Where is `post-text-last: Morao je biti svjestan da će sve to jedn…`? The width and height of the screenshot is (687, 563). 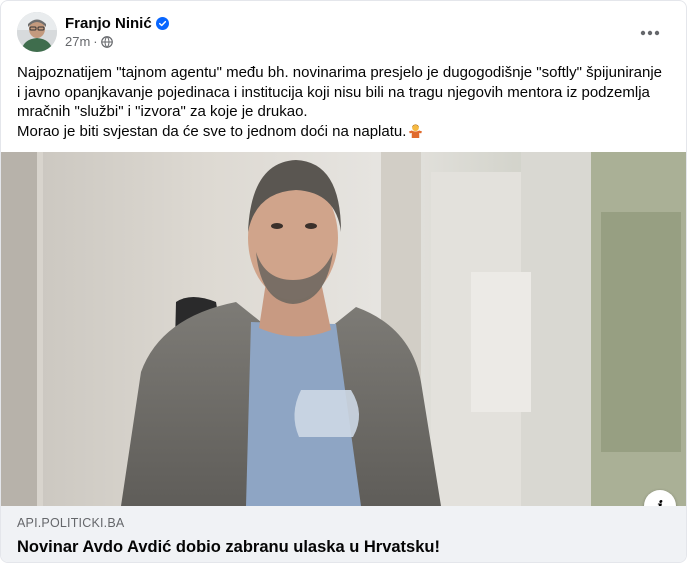
post-text-last: Morao je biti svjestan da će sve to jedn… is located at coordinates (344, 132).